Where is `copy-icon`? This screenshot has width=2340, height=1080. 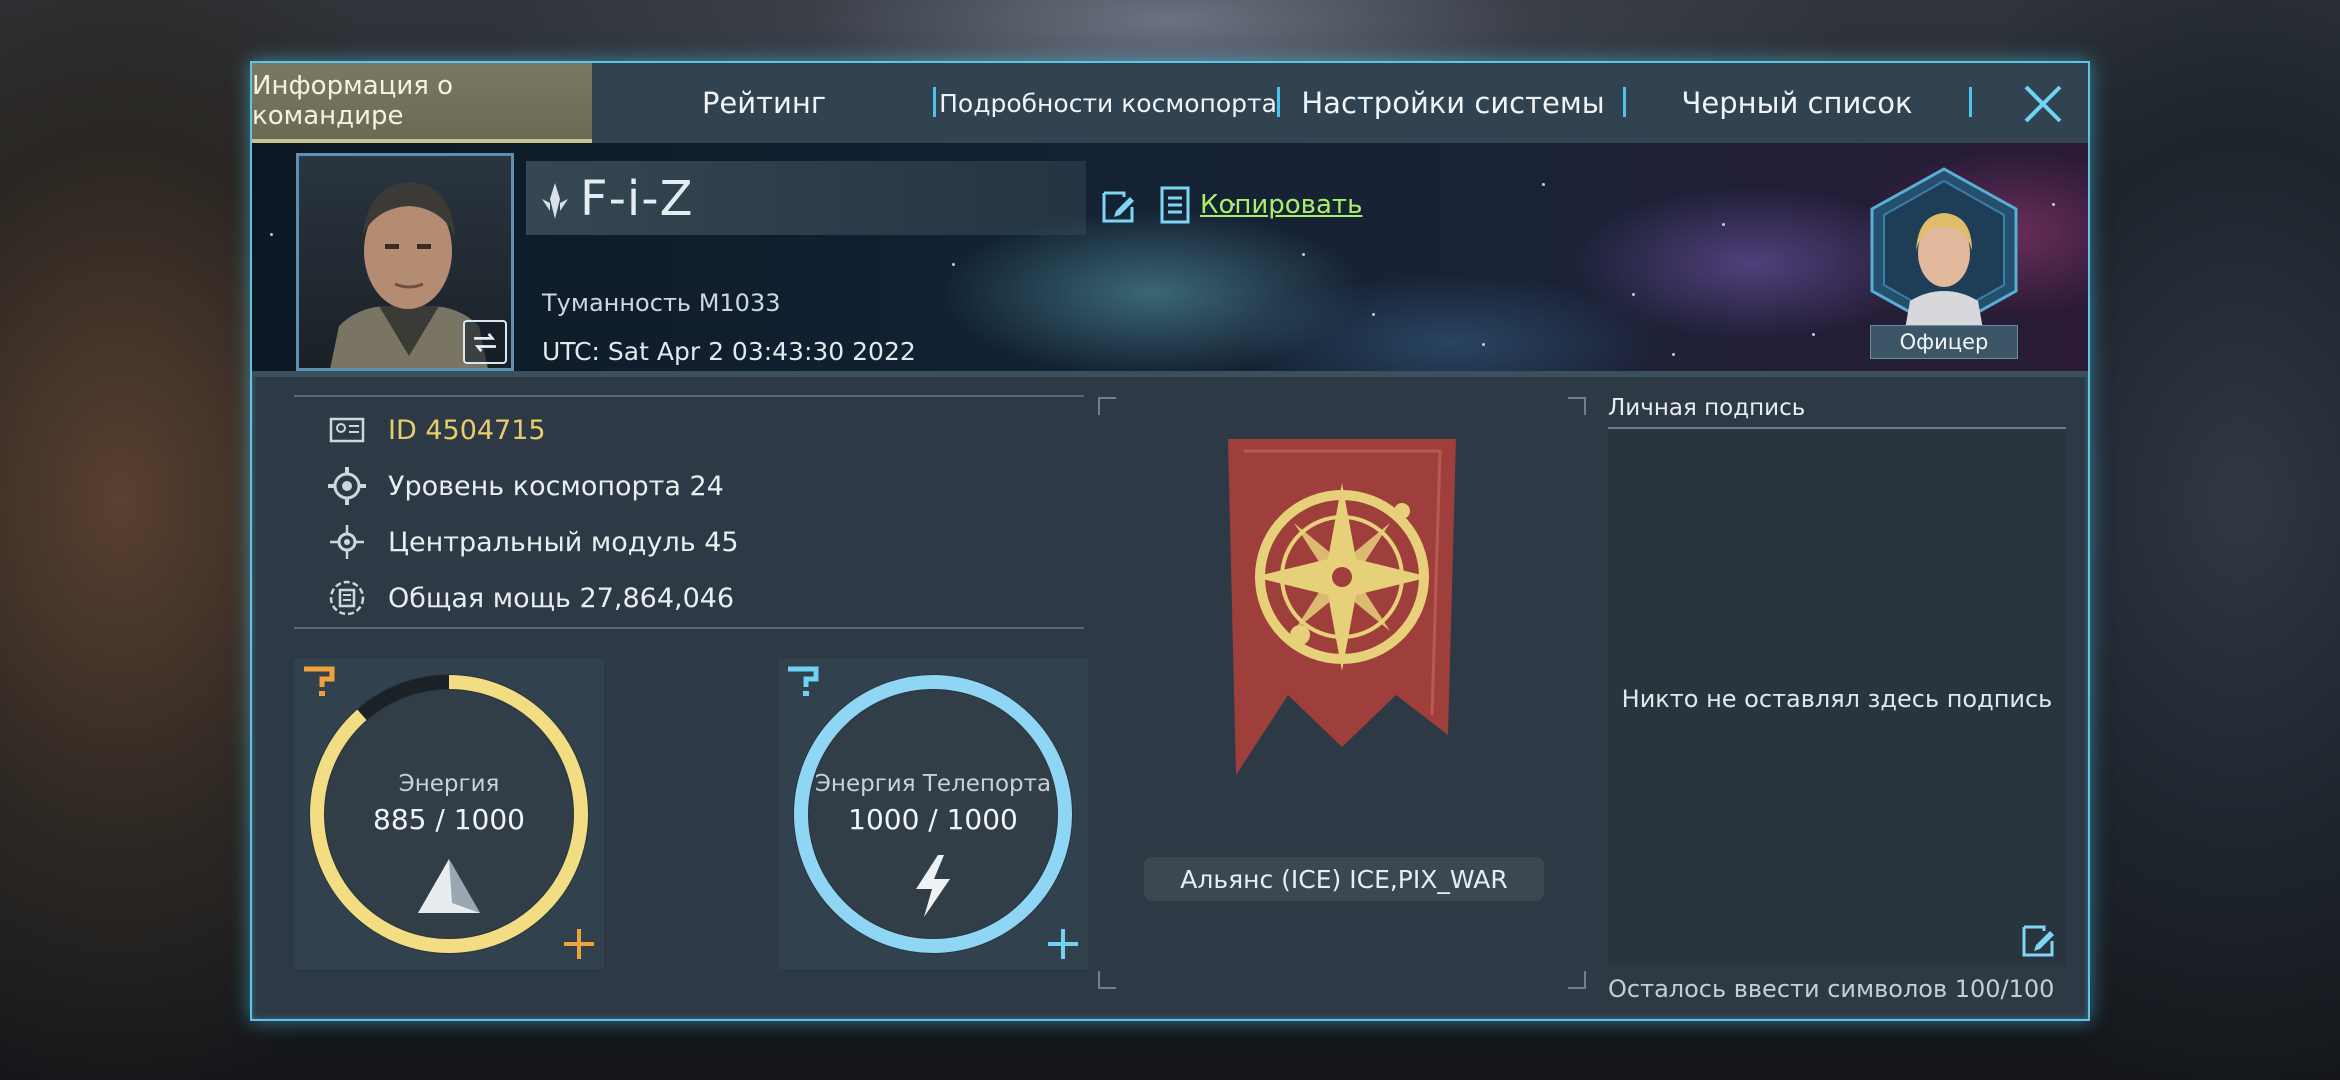 copy-icon is located at coordinates (1175, 205).